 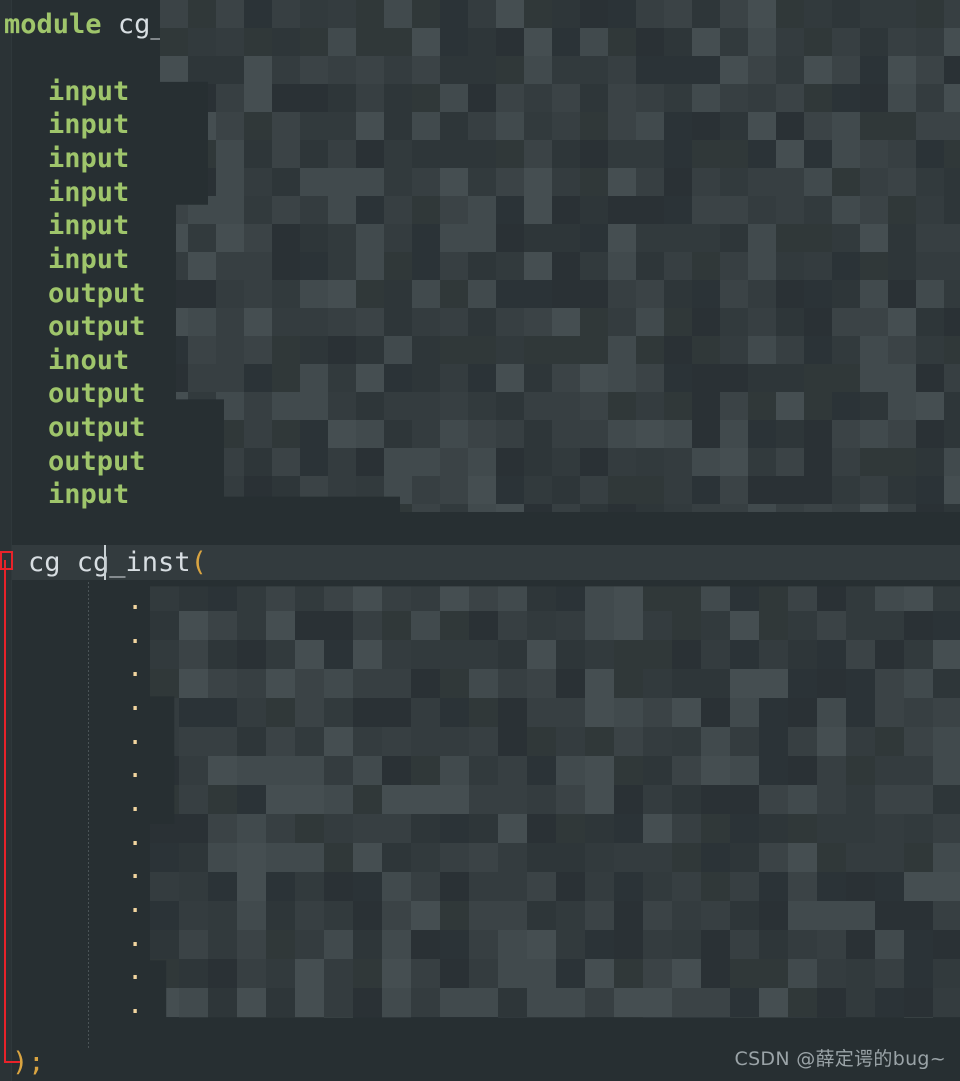 I want to click on red-marker-box, so click(x=6, y=560).